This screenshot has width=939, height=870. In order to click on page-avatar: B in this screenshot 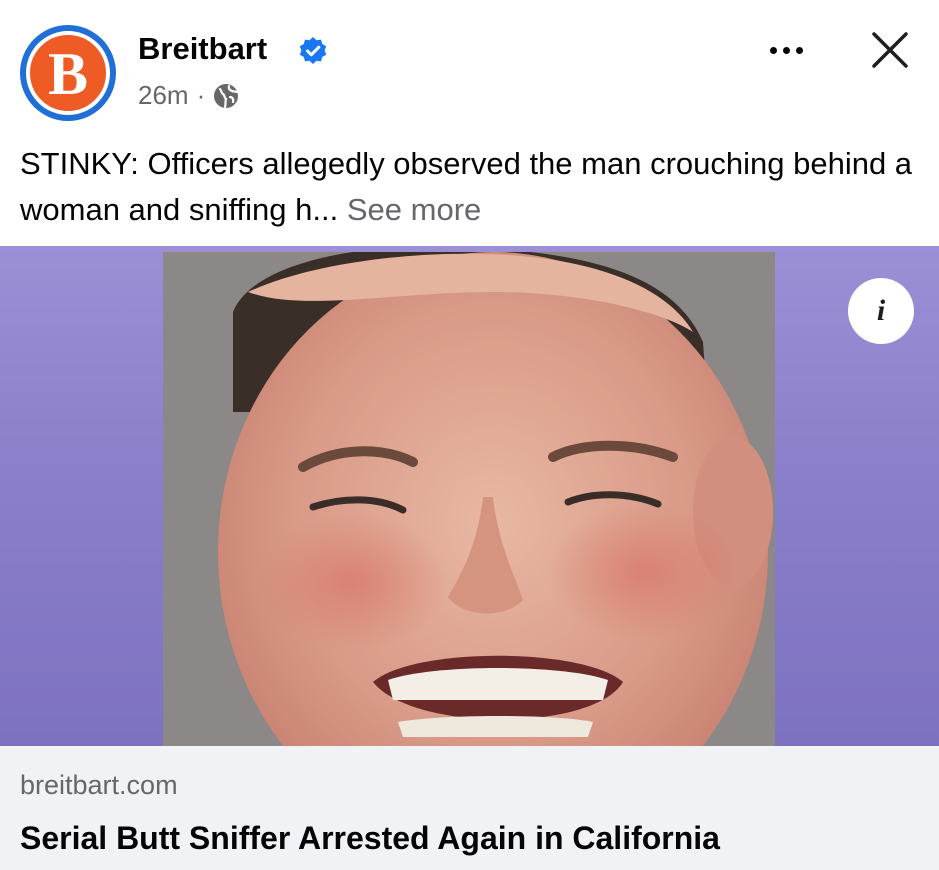, I will do `click(68, 73)`.